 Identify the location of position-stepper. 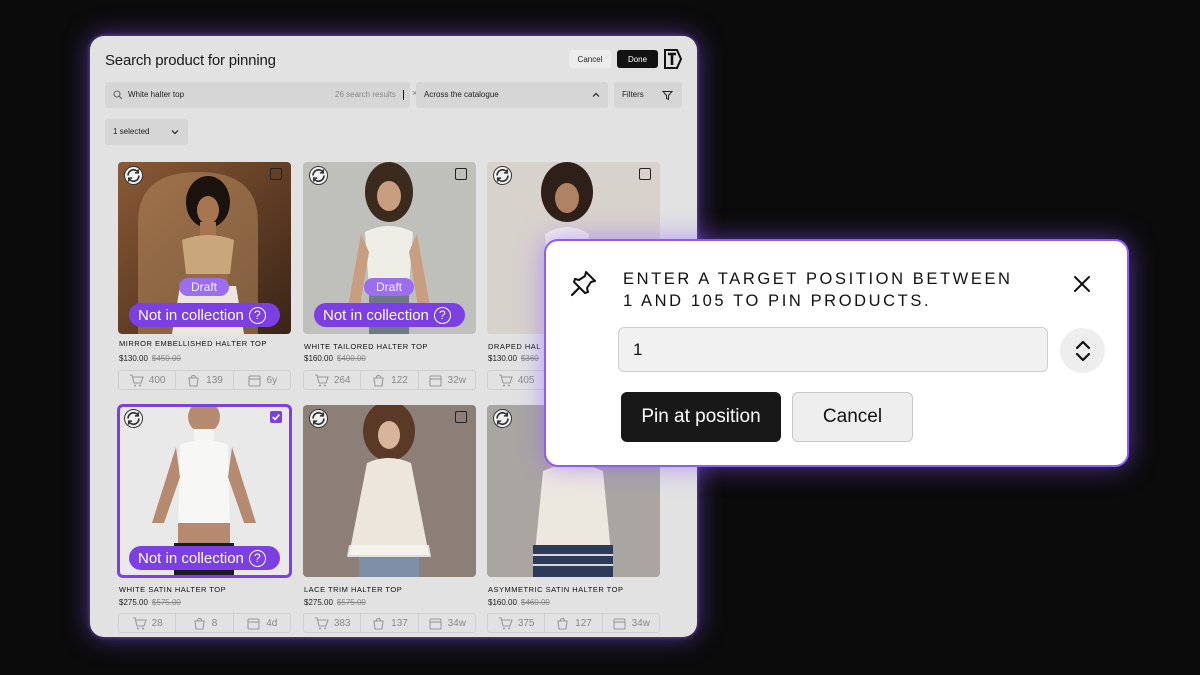
(1082, 350).